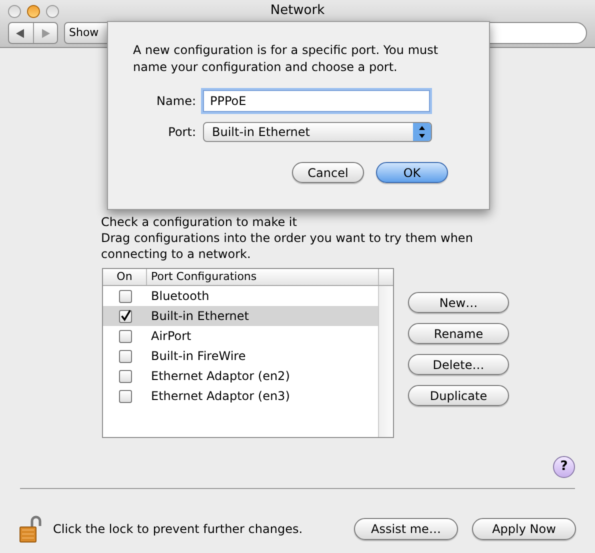  What do you see at coordinates (180, 296) in the screenshot?
I see `table-cell-text: Bluetooth` at bounding box center [180, 296].